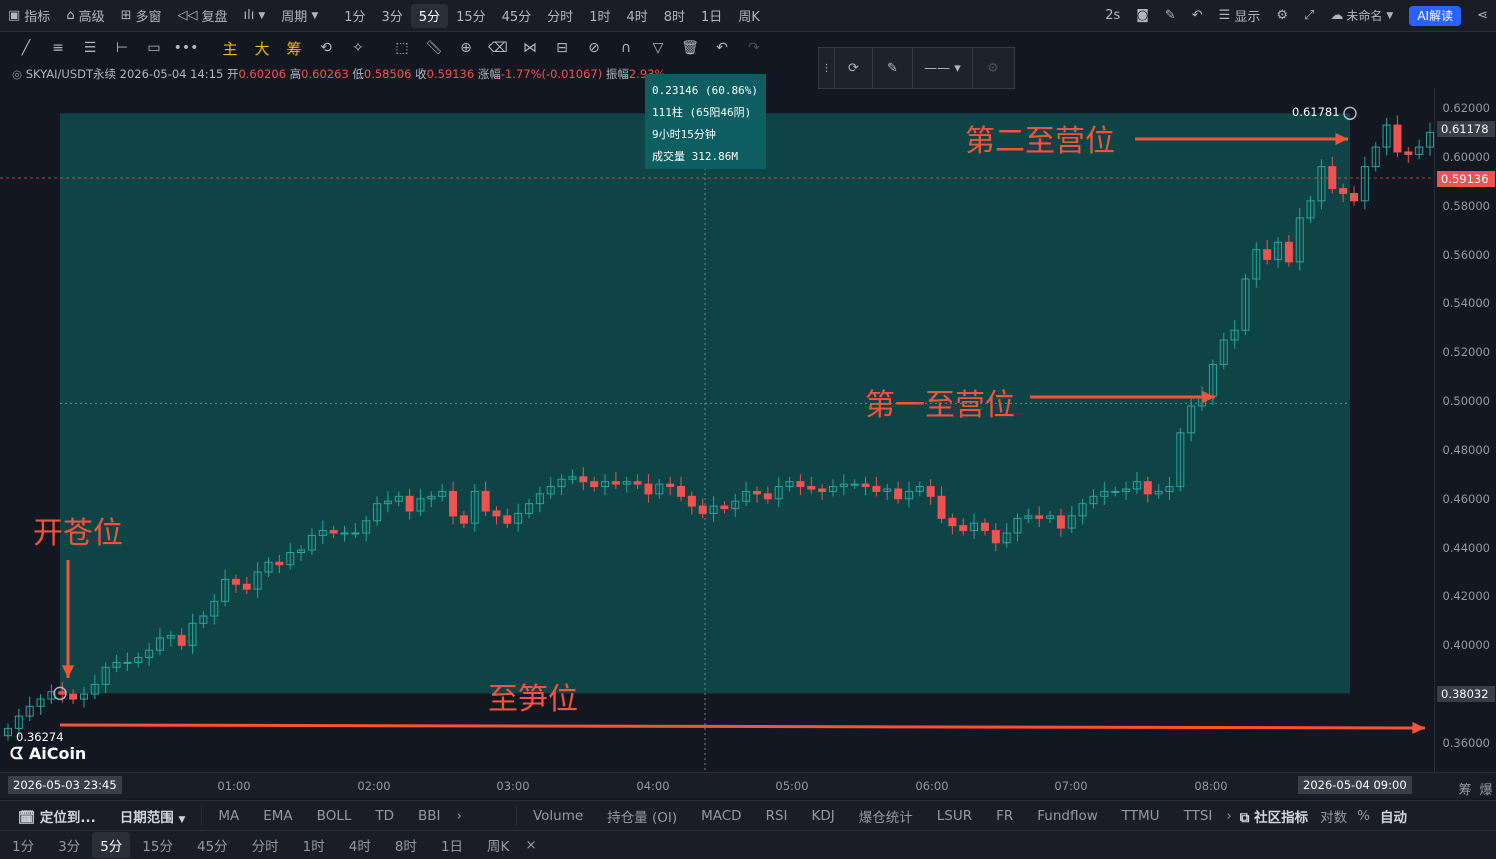  I want to click on layout-name-button: ☁ 未命名 ▼, so click(1361, 16).